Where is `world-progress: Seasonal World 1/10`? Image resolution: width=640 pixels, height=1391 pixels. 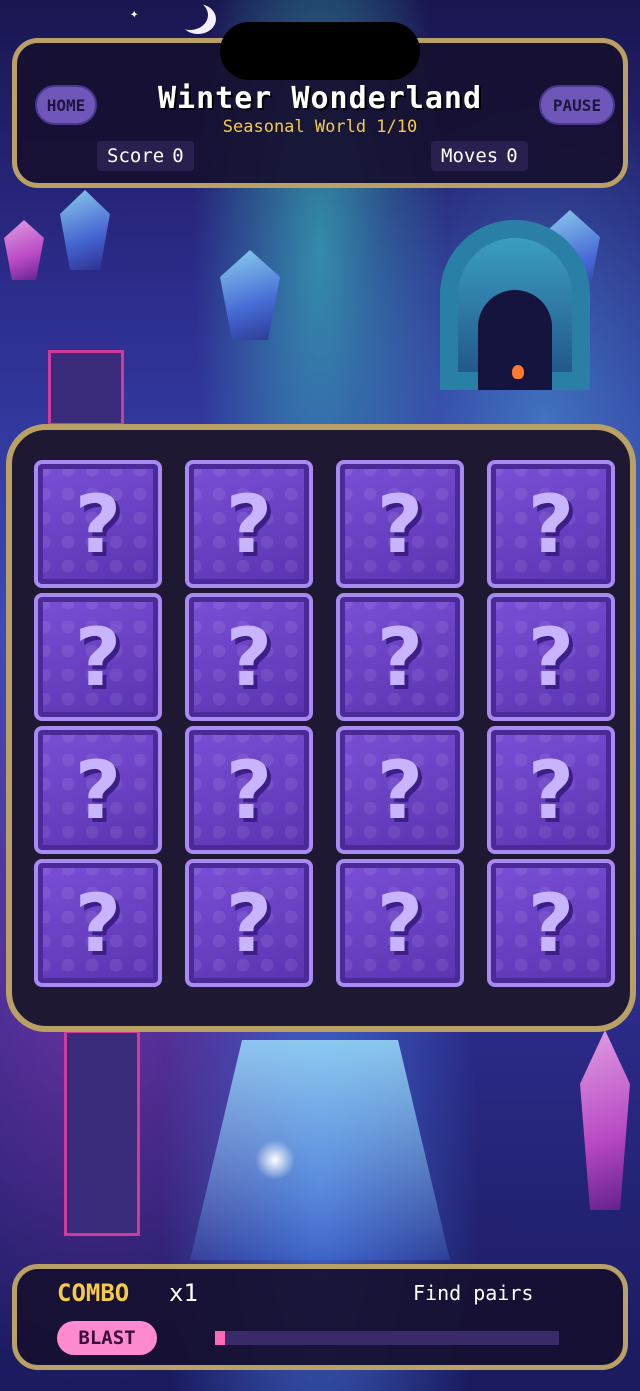
world-progress: Seasonal World 1/10 is located at coordinates (320, 127).